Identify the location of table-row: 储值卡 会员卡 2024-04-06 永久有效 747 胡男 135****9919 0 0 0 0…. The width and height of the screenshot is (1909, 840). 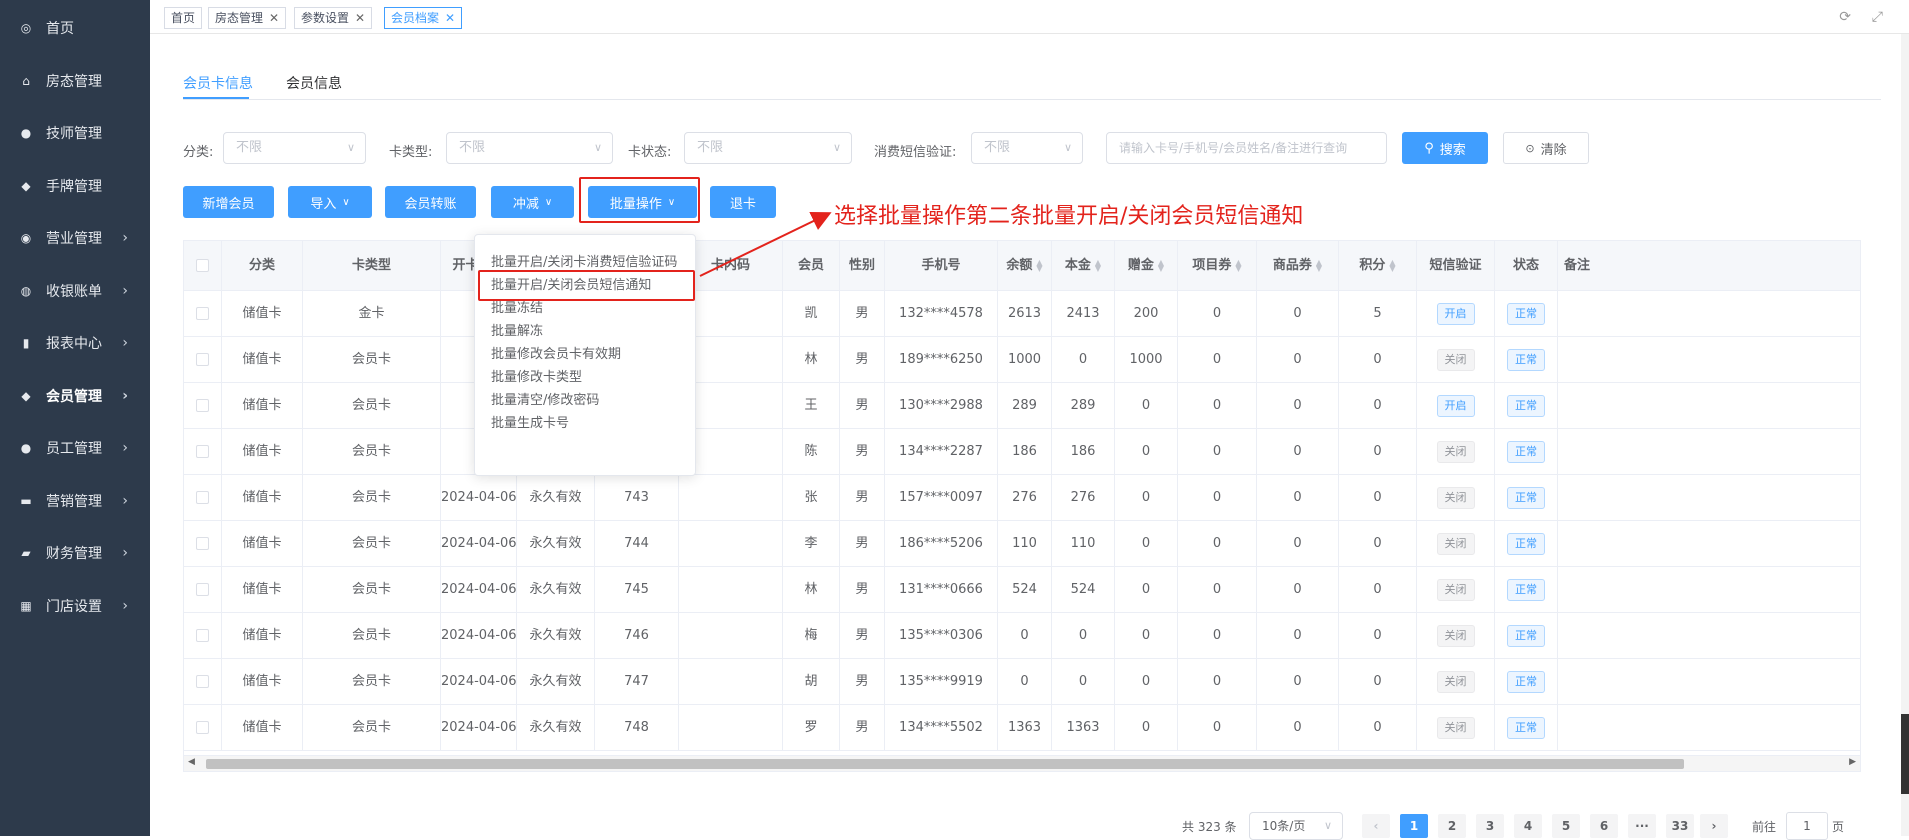
(1022, 682).